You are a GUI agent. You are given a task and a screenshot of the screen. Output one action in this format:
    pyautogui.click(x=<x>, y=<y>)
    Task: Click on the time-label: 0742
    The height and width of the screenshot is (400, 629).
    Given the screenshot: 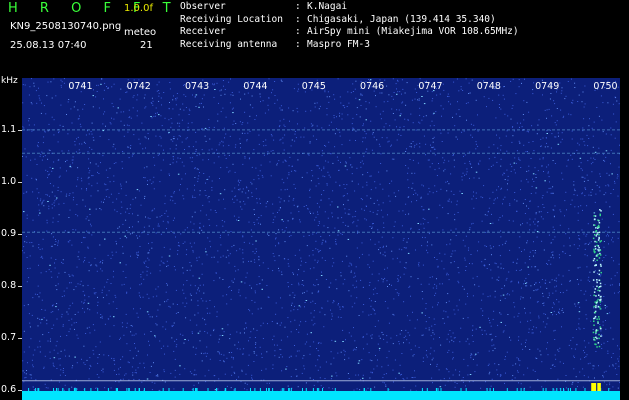 What is the action you would take?
    pyautogui.click(x=138, y=86)
    